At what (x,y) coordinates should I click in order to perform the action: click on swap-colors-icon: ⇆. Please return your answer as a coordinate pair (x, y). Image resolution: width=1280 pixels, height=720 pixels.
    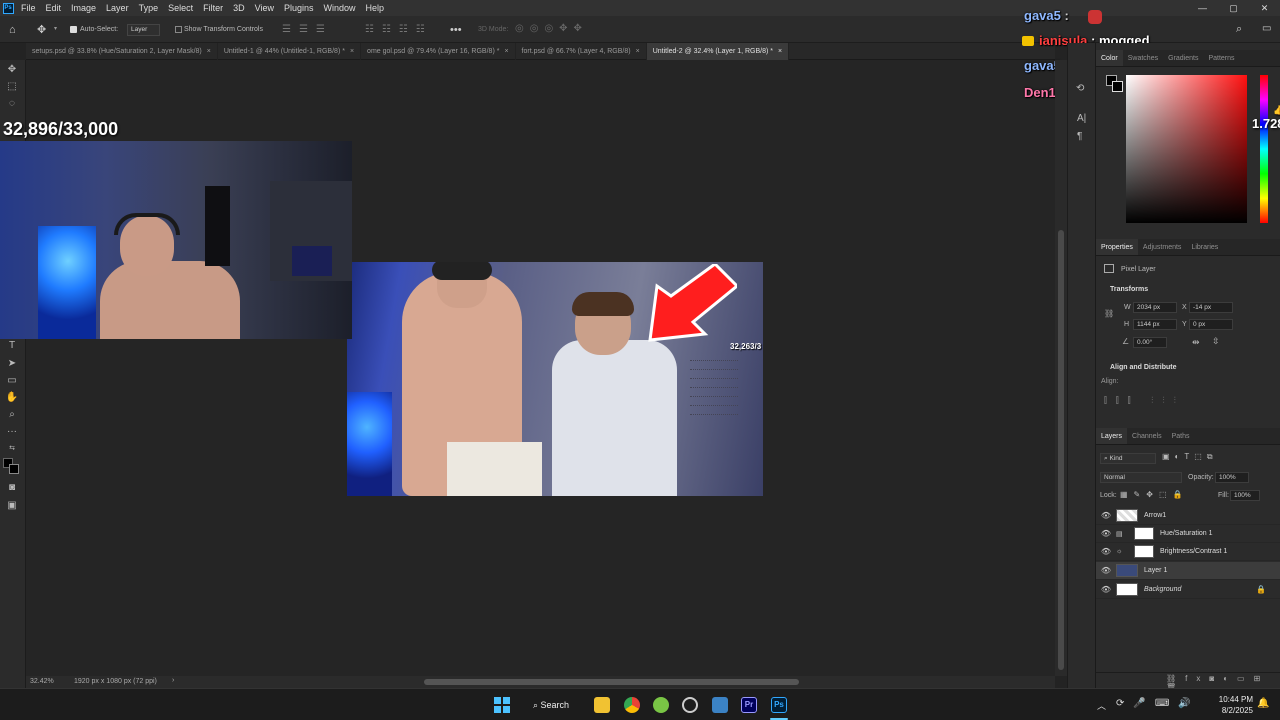
    Looking at the image, I should click on (12, 449).